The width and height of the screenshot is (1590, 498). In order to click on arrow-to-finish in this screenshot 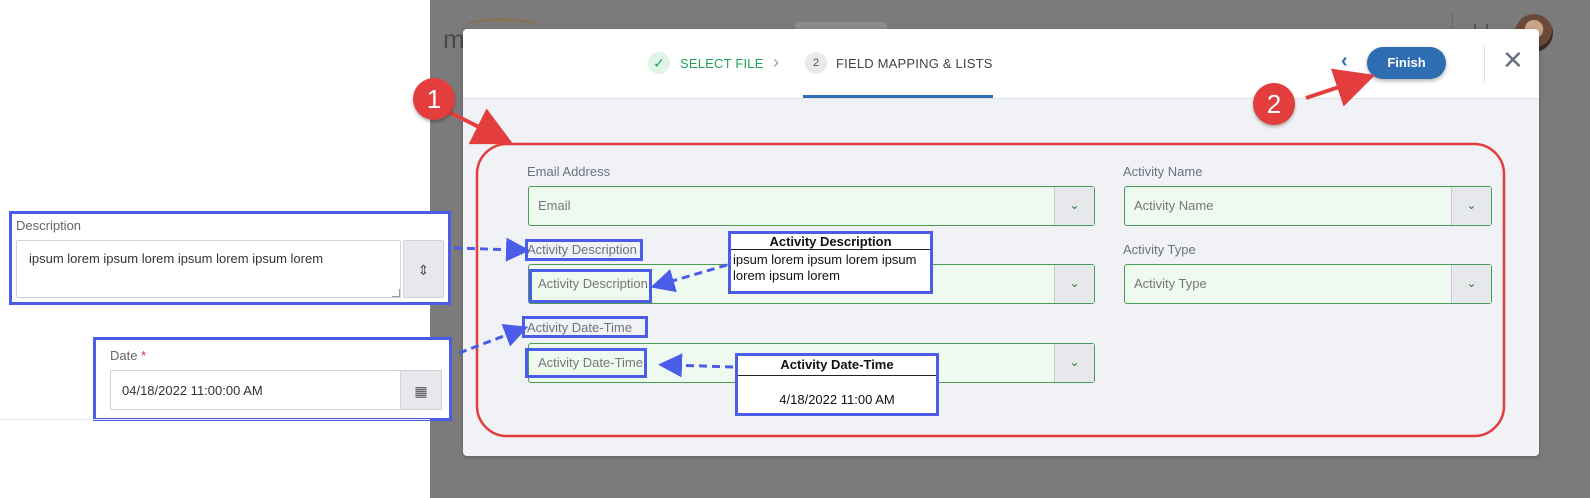, I will do `click(1340, 87)`.